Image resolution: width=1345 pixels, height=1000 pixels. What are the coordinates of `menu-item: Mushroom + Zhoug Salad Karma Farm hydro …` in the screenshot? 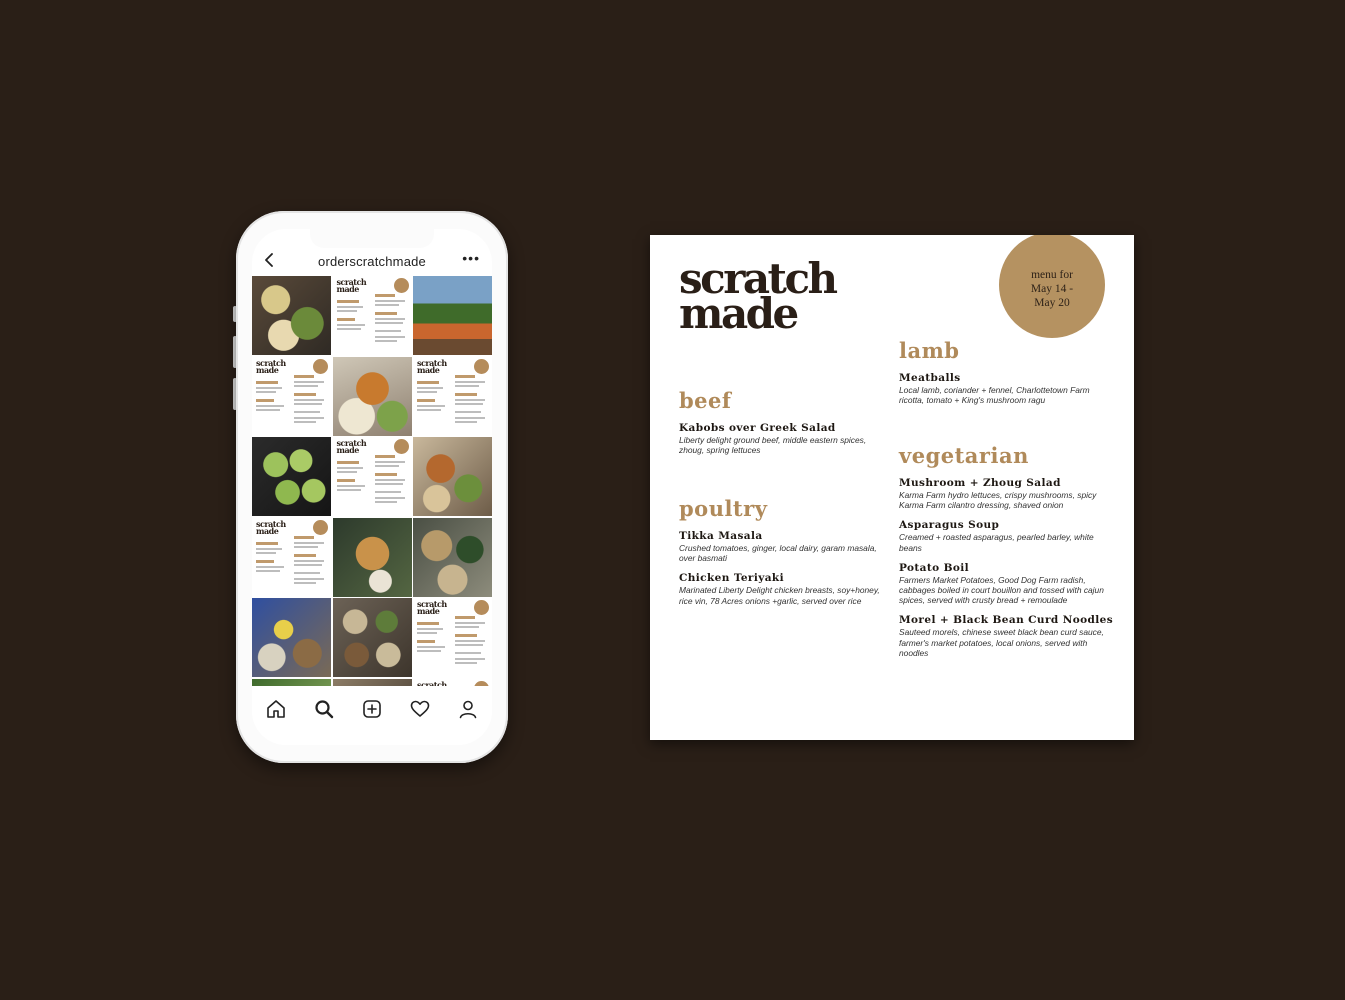 It's located at (1006, 493).